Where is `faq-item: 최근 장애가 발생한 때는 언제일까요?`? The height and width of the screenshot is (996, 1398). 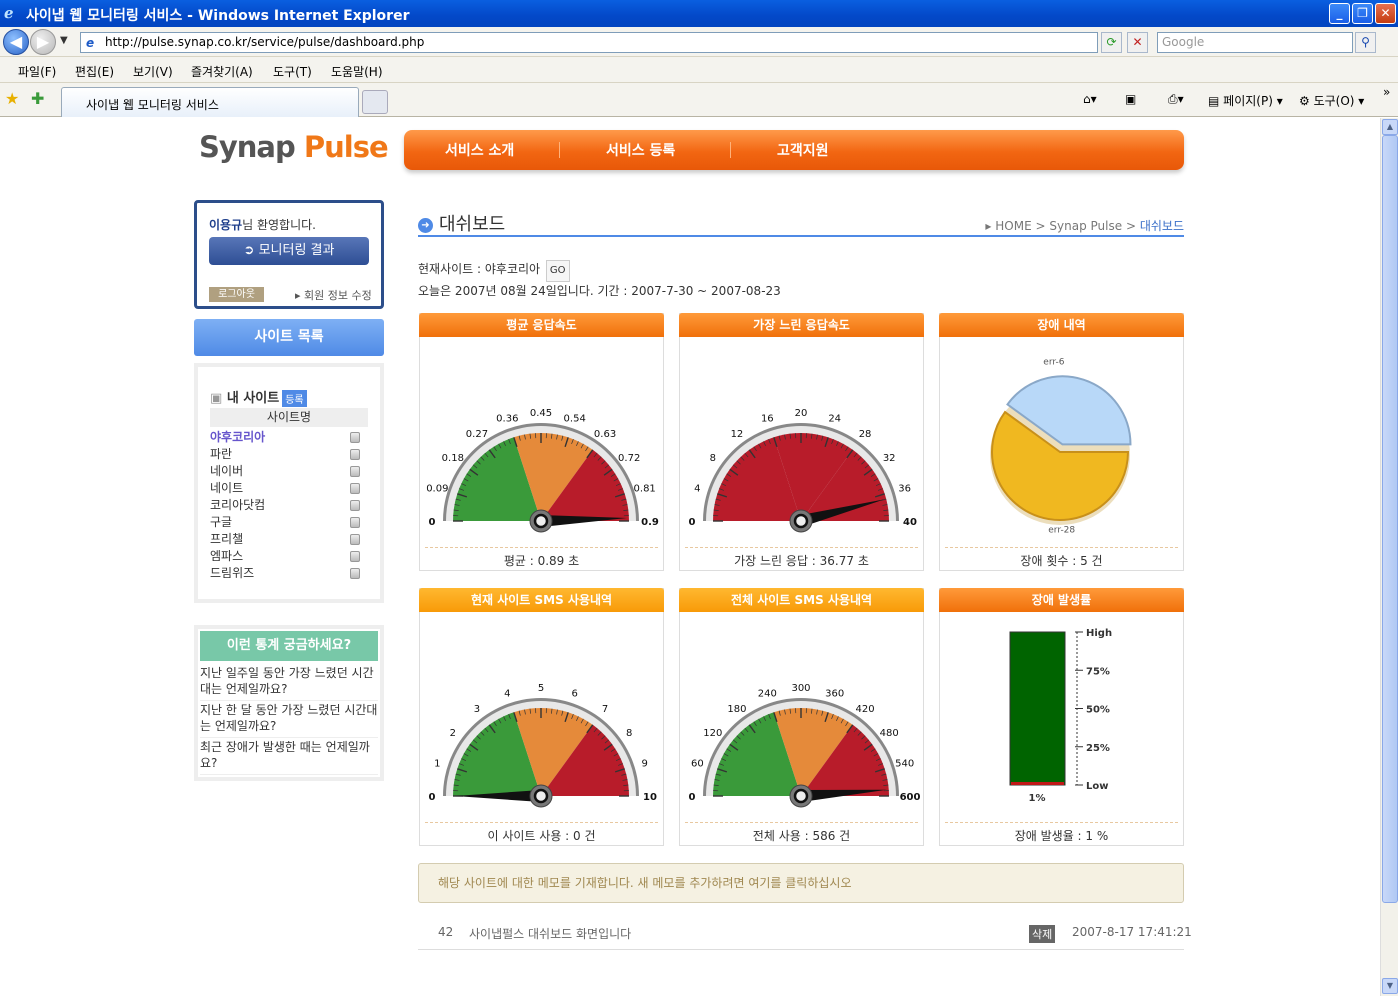 faq-item: 최근 장애가 발생한 때는 언제일까요? is located at coordinates (289, 757).